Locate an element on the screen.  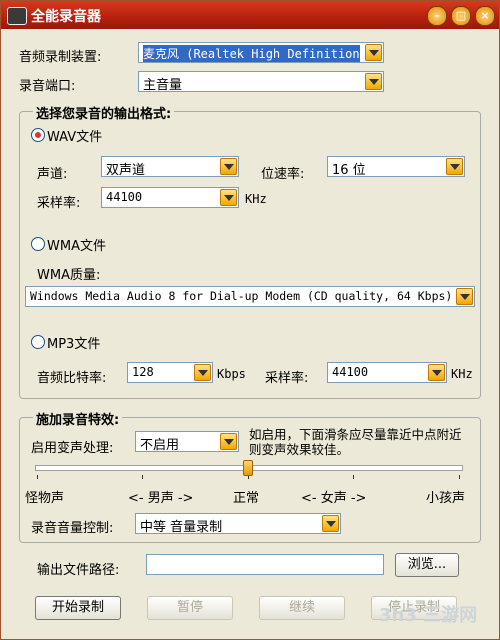
window-title: 全能录音器 is located at coordinates (66, 17).